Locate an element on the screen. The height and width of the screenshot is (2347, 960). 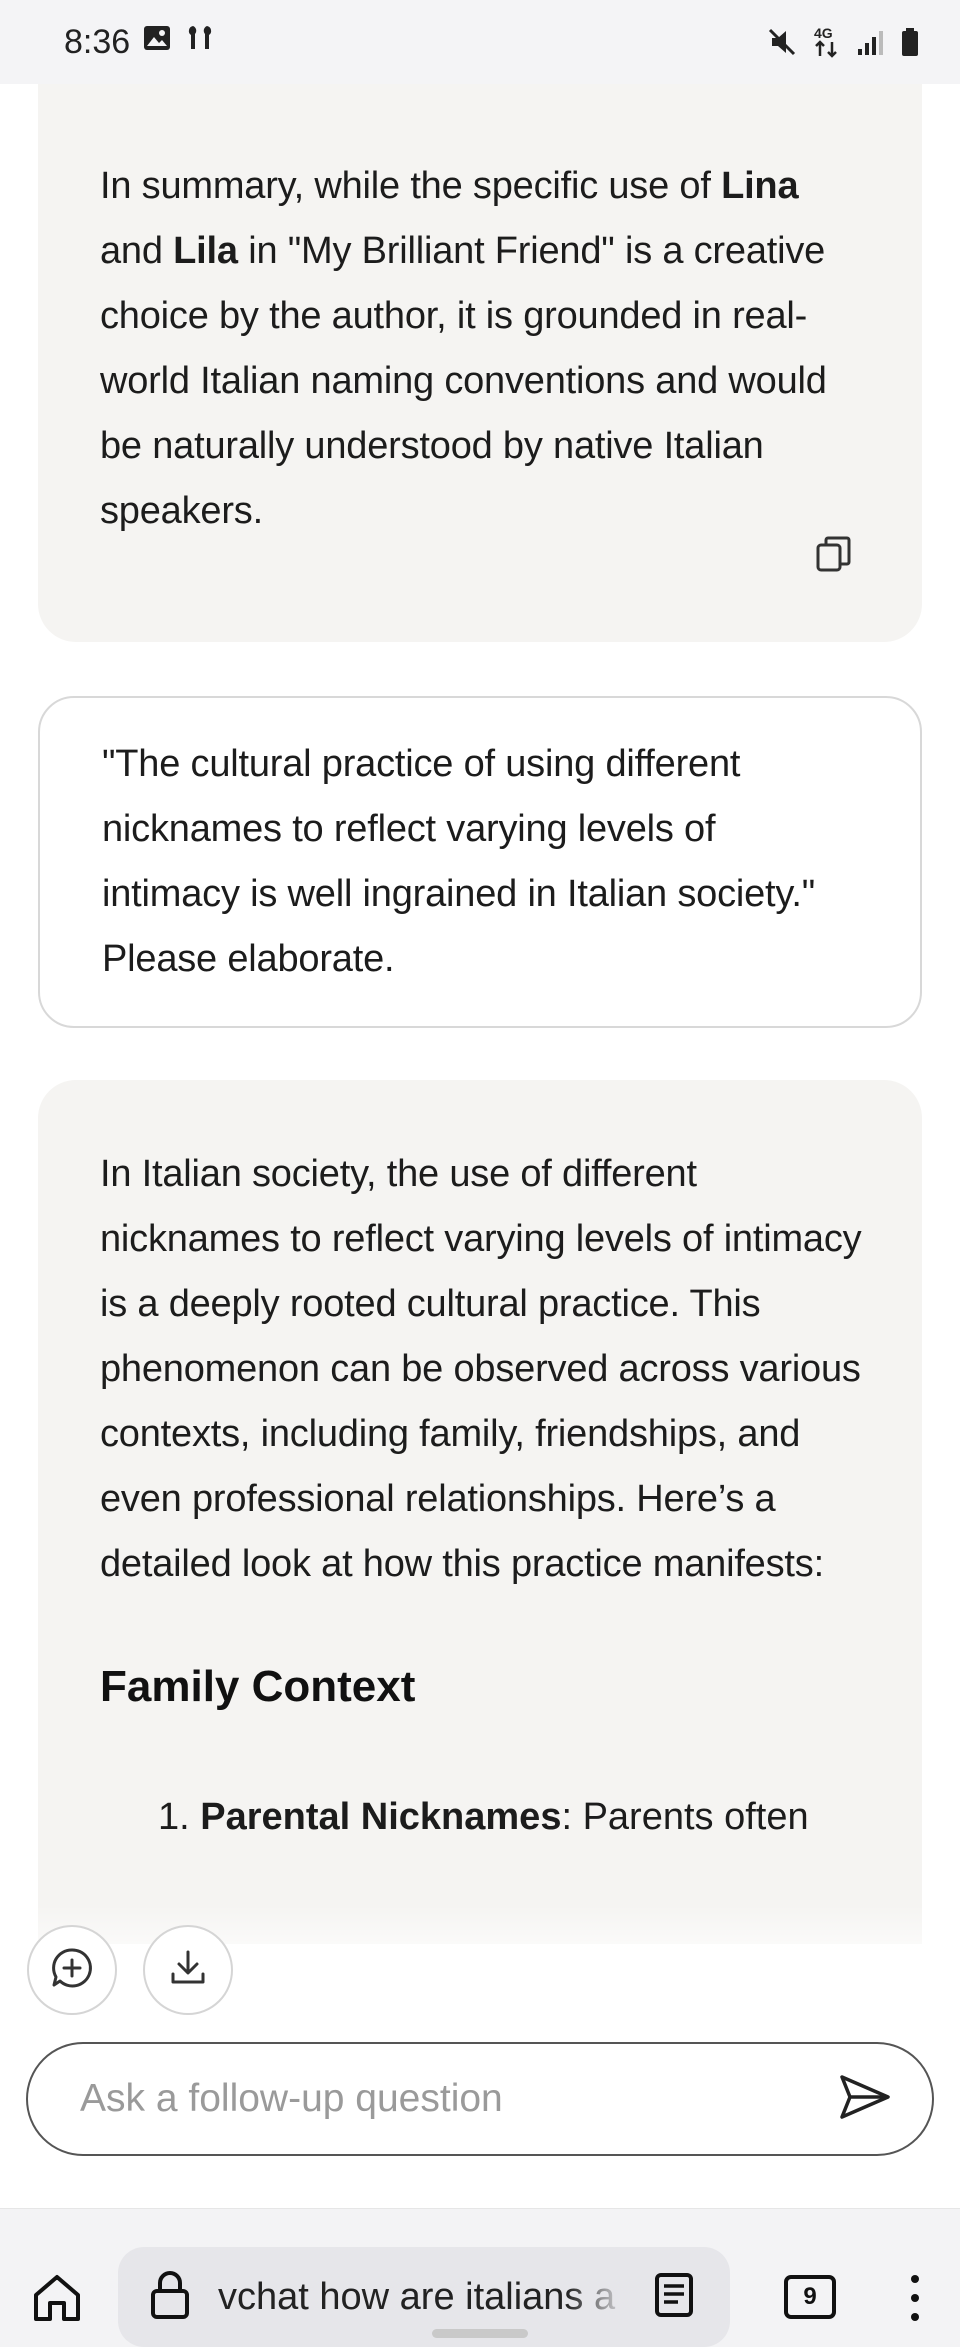
copy-icon is located at coordinates (834, 556).